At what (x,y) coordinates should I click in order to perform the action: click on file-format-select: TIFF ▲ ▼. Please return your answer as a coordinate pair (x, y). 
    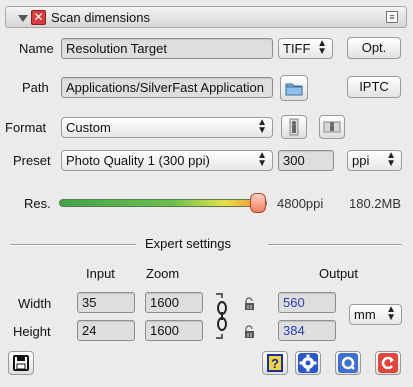
    Looking at the image, I should click on (305, 48).